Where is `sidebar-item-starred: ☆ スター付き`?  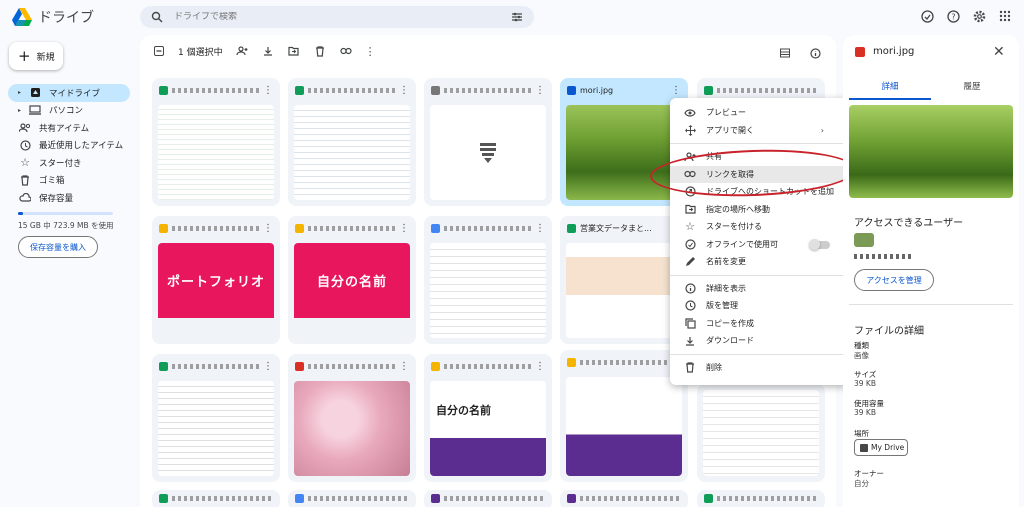
sidebar-item-starred: ☆ スター付き is located at coordinates (67, 163).